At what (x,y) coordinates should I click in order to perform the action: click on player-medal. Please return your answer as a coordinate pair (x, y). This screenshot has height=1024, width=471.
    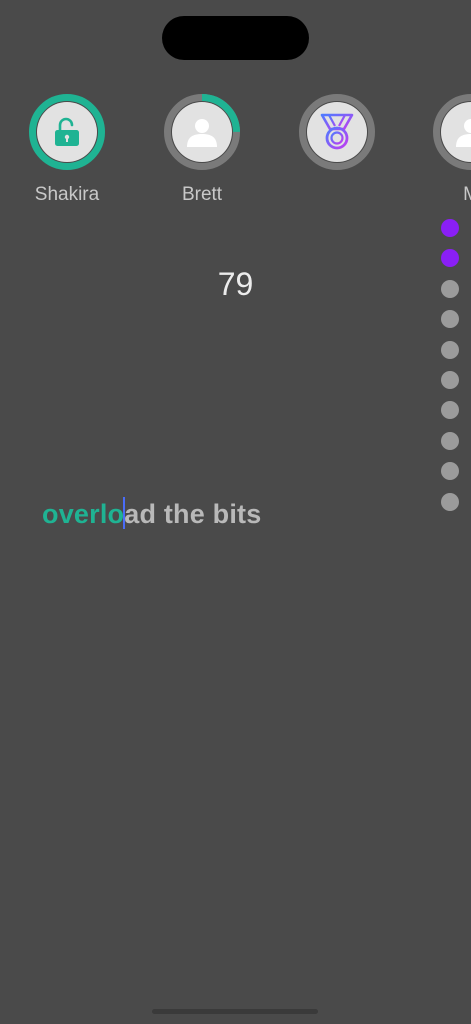
    Looking at the image, I should click on (337, 139).